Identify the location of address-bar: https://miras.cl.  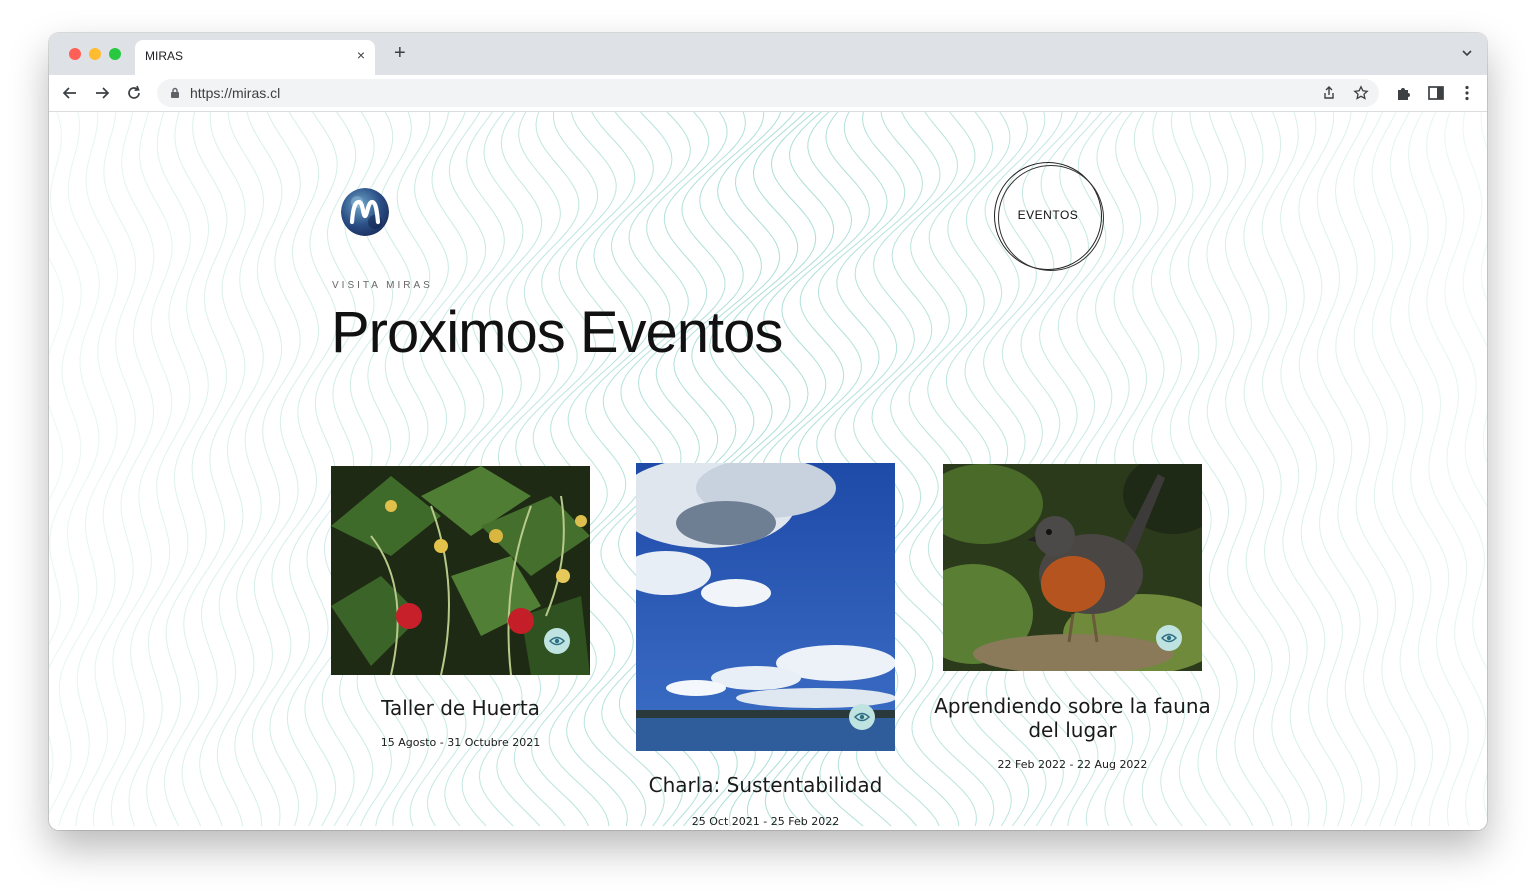
(768, 93).